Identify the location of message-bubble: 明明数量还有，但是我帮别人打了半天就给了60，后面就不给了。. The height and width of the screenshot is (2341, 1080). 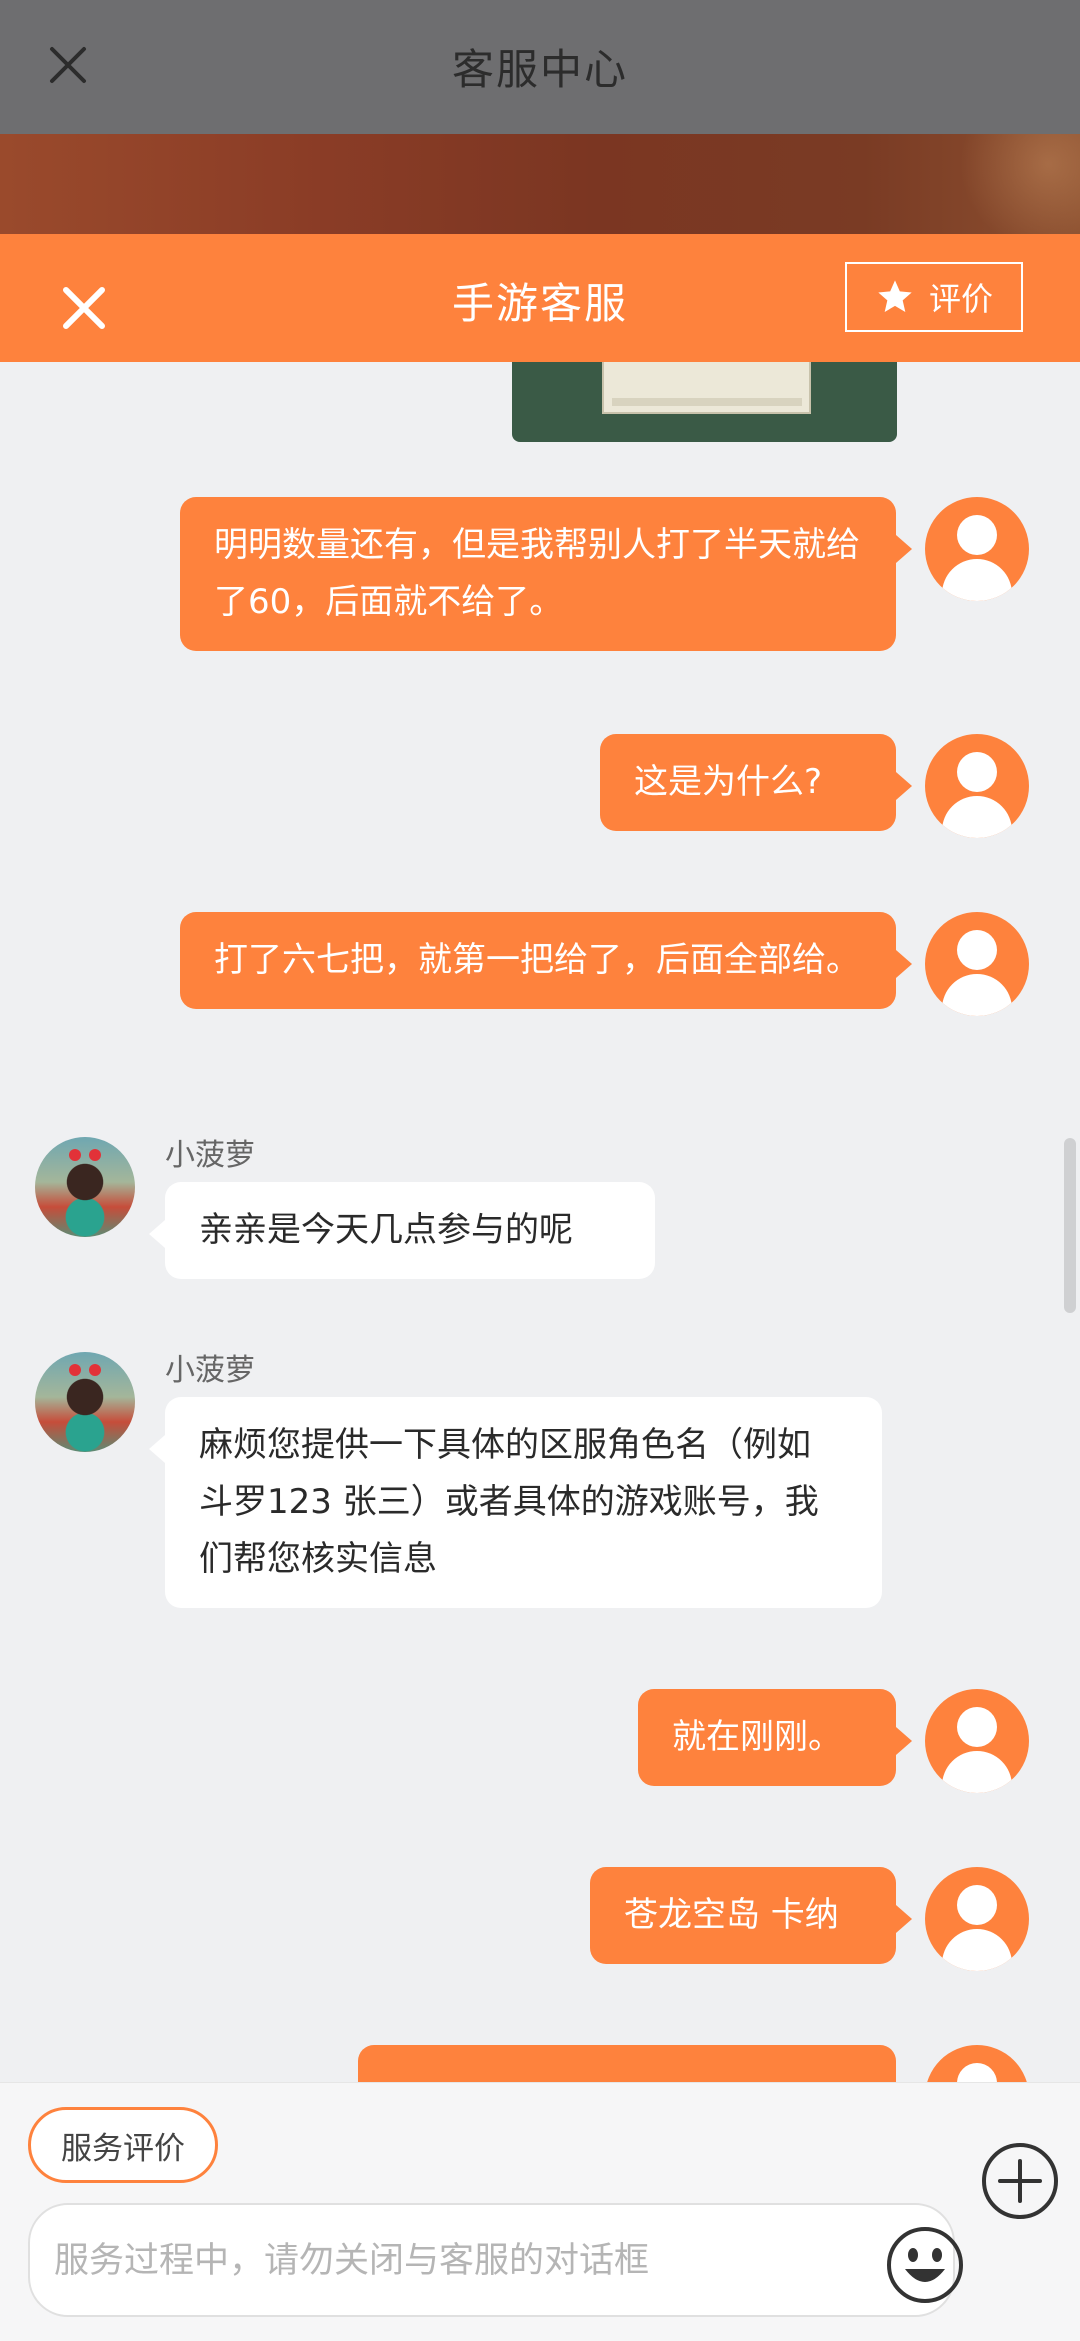
(546, 574).